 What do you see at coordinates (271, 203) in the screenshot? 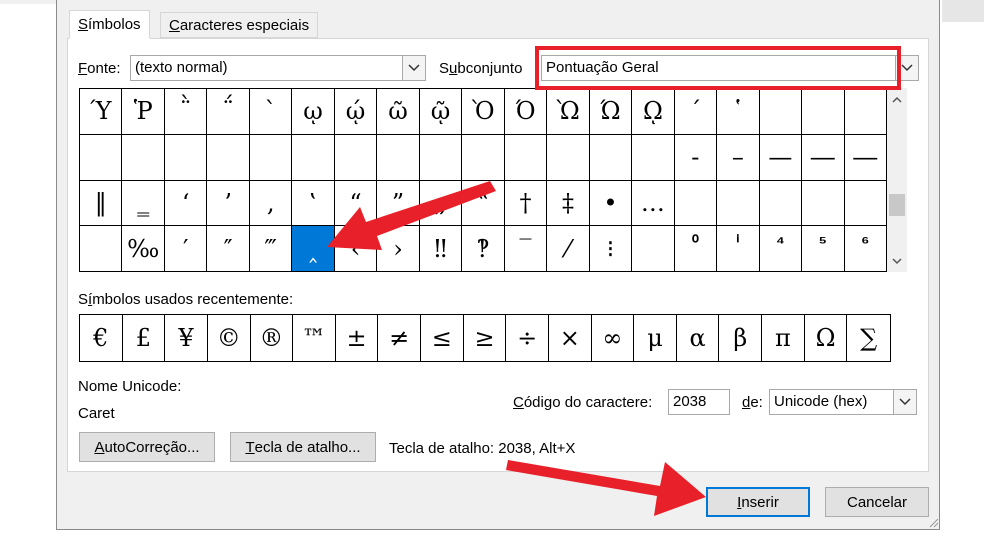
I see `symbol-cell: ‚` at bounding box center [271, 203].